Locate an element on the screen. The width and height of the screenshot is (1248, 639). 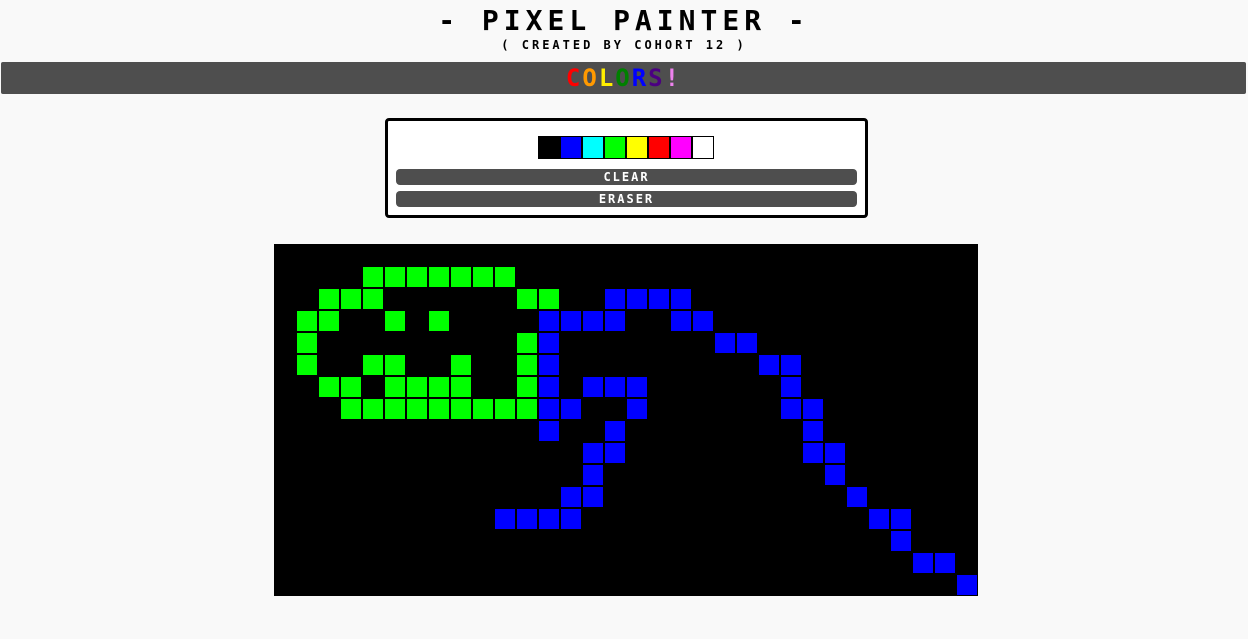
swatch-cyan is located at coordinates (593, 147).